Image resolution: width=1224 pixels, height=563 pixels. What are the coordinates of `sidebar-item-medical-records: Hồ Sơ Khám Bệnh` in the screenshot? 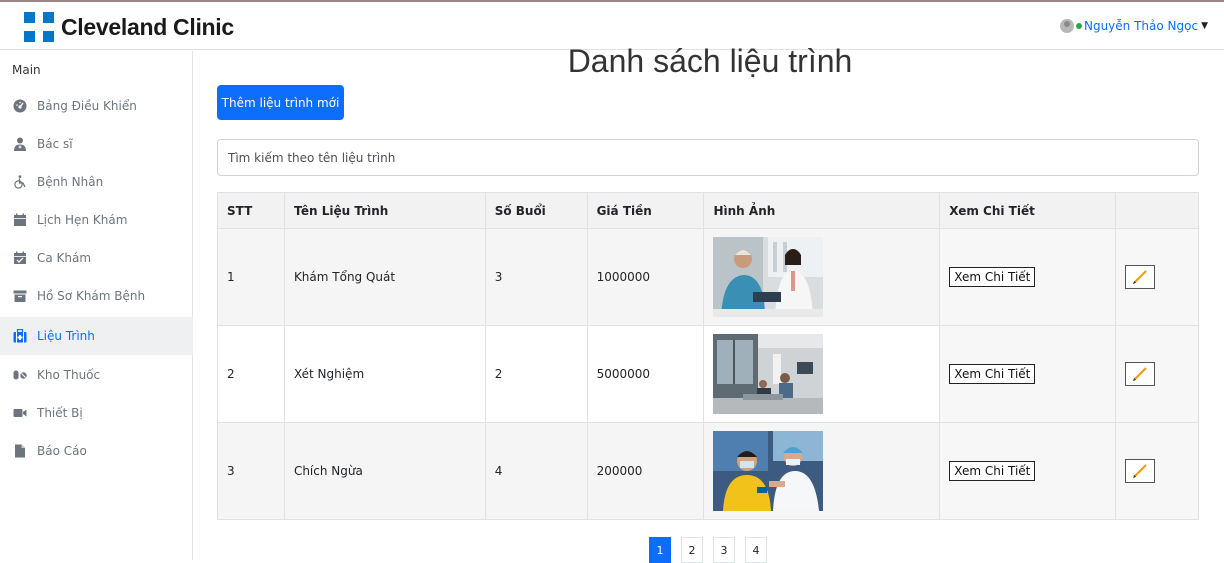 It's located at (96, 296).